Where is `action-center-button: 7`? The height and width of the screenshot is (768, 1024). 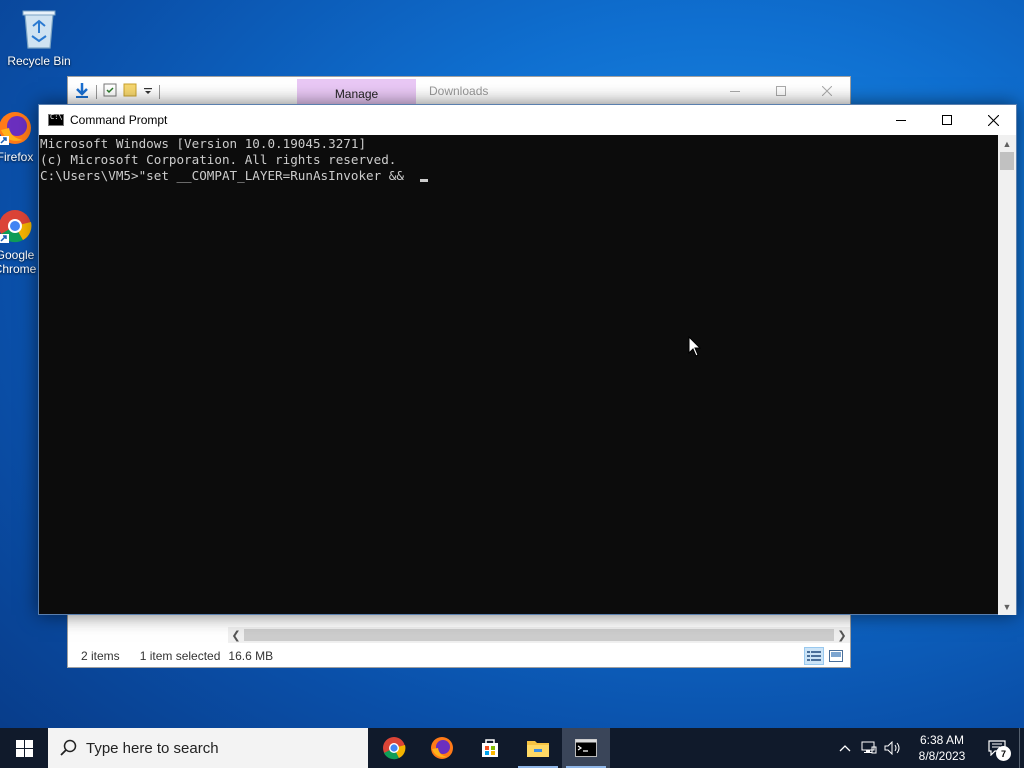
action-center-button: 7 is located at coordinates (997, 748).